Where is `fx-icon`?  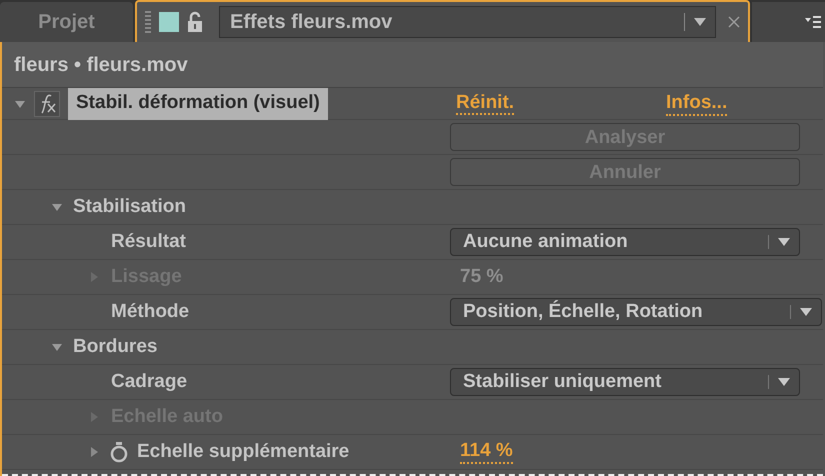 fx-icon is located at coordinates (47, 103).